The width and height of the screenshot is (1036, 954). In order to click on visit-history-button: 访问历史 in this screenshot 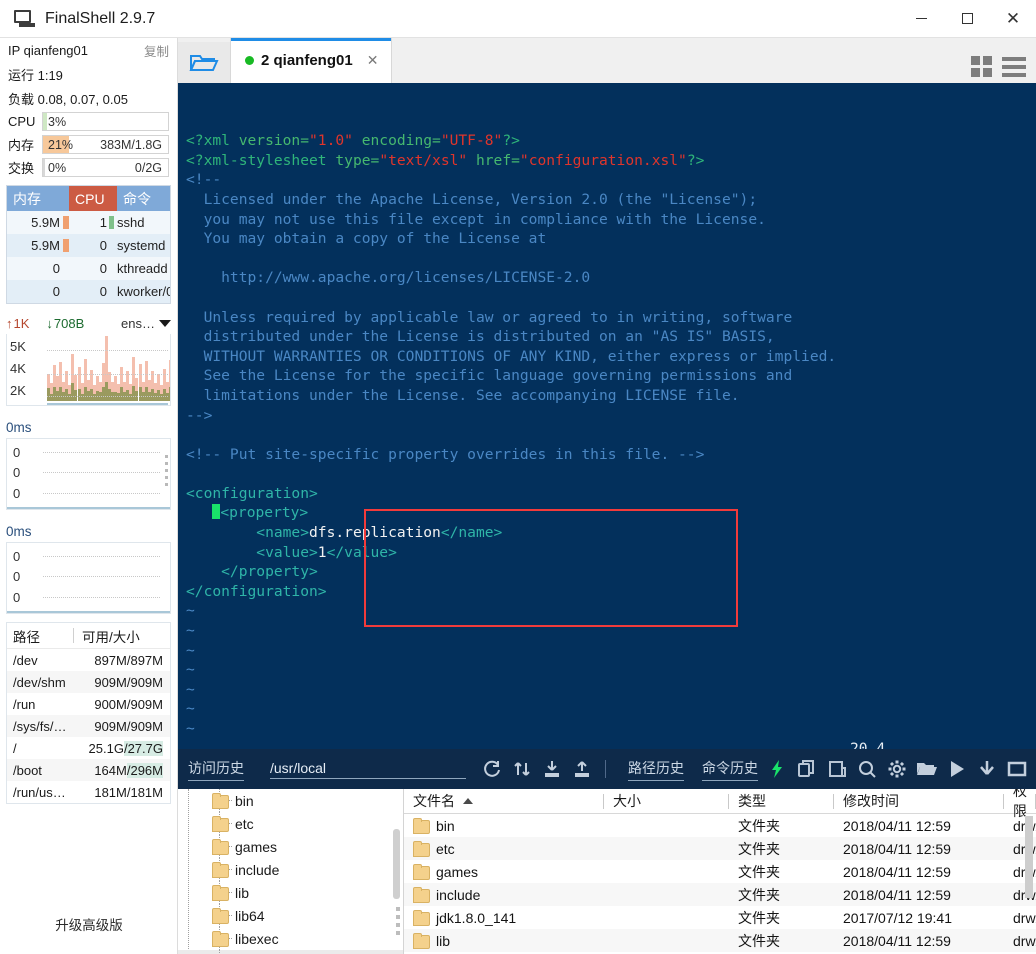, I will do `click(216, 769)`.